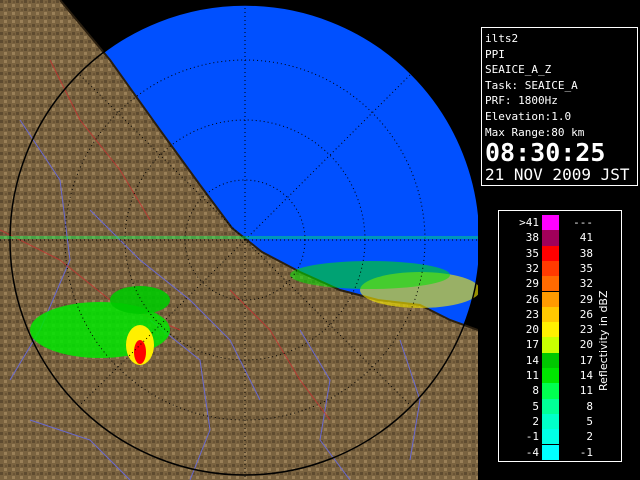  I want to click on legend-min-value: 26, so click(532, 299).